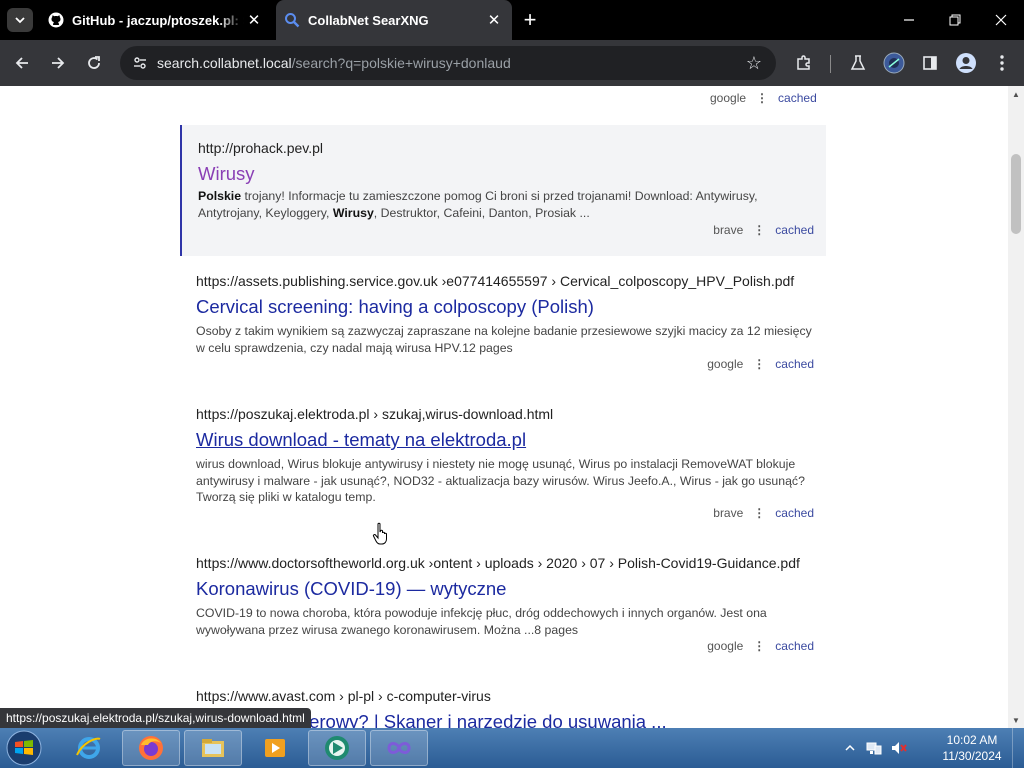  I want to click on flask-icon, so click(858, 62).